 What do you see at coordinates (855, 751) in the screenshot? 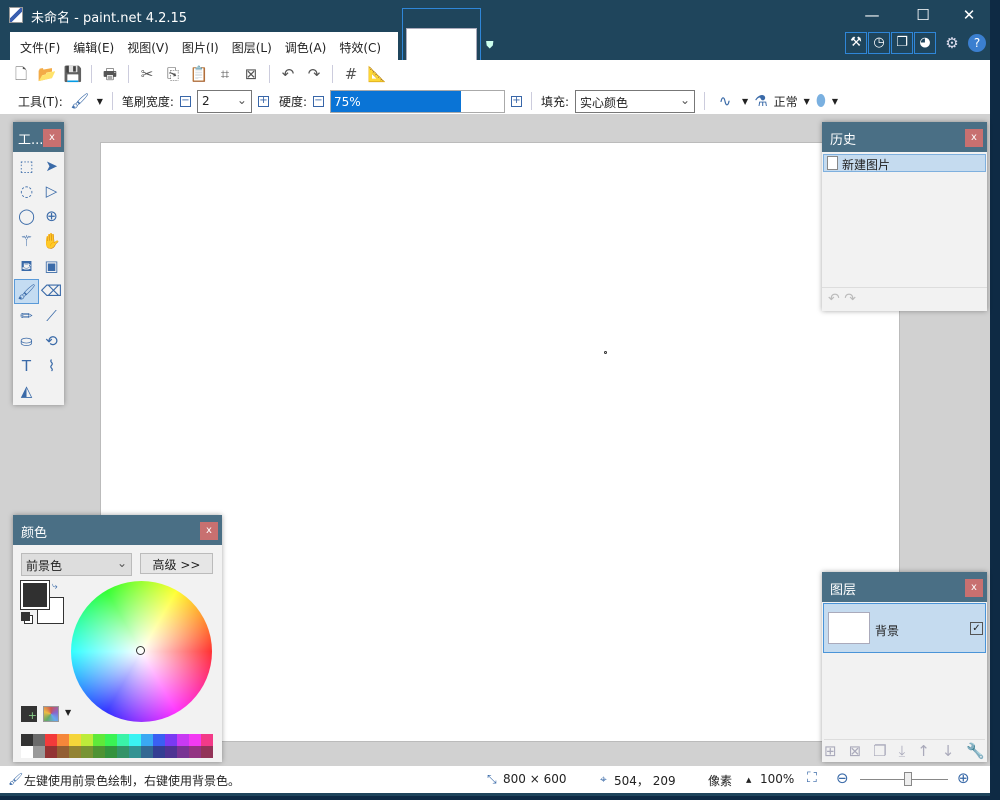
I see `delete-layer-icon: ⊠` at bounding box center [855, 751].